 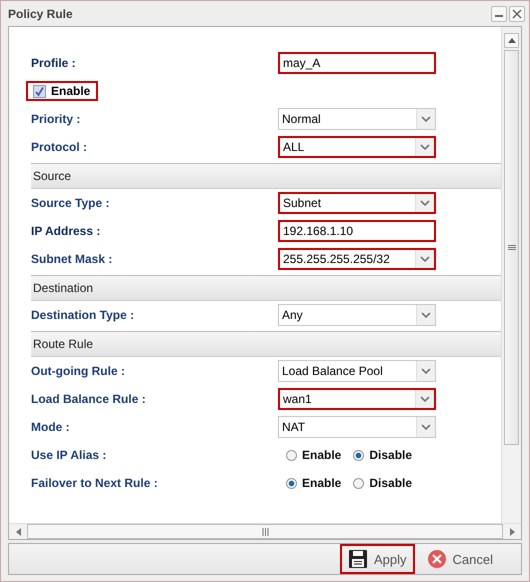 What do you see at coordinates (69, 455) in the screenshot?
I see `field-label: Use IP Alias :` at bounding box center [69, 455].